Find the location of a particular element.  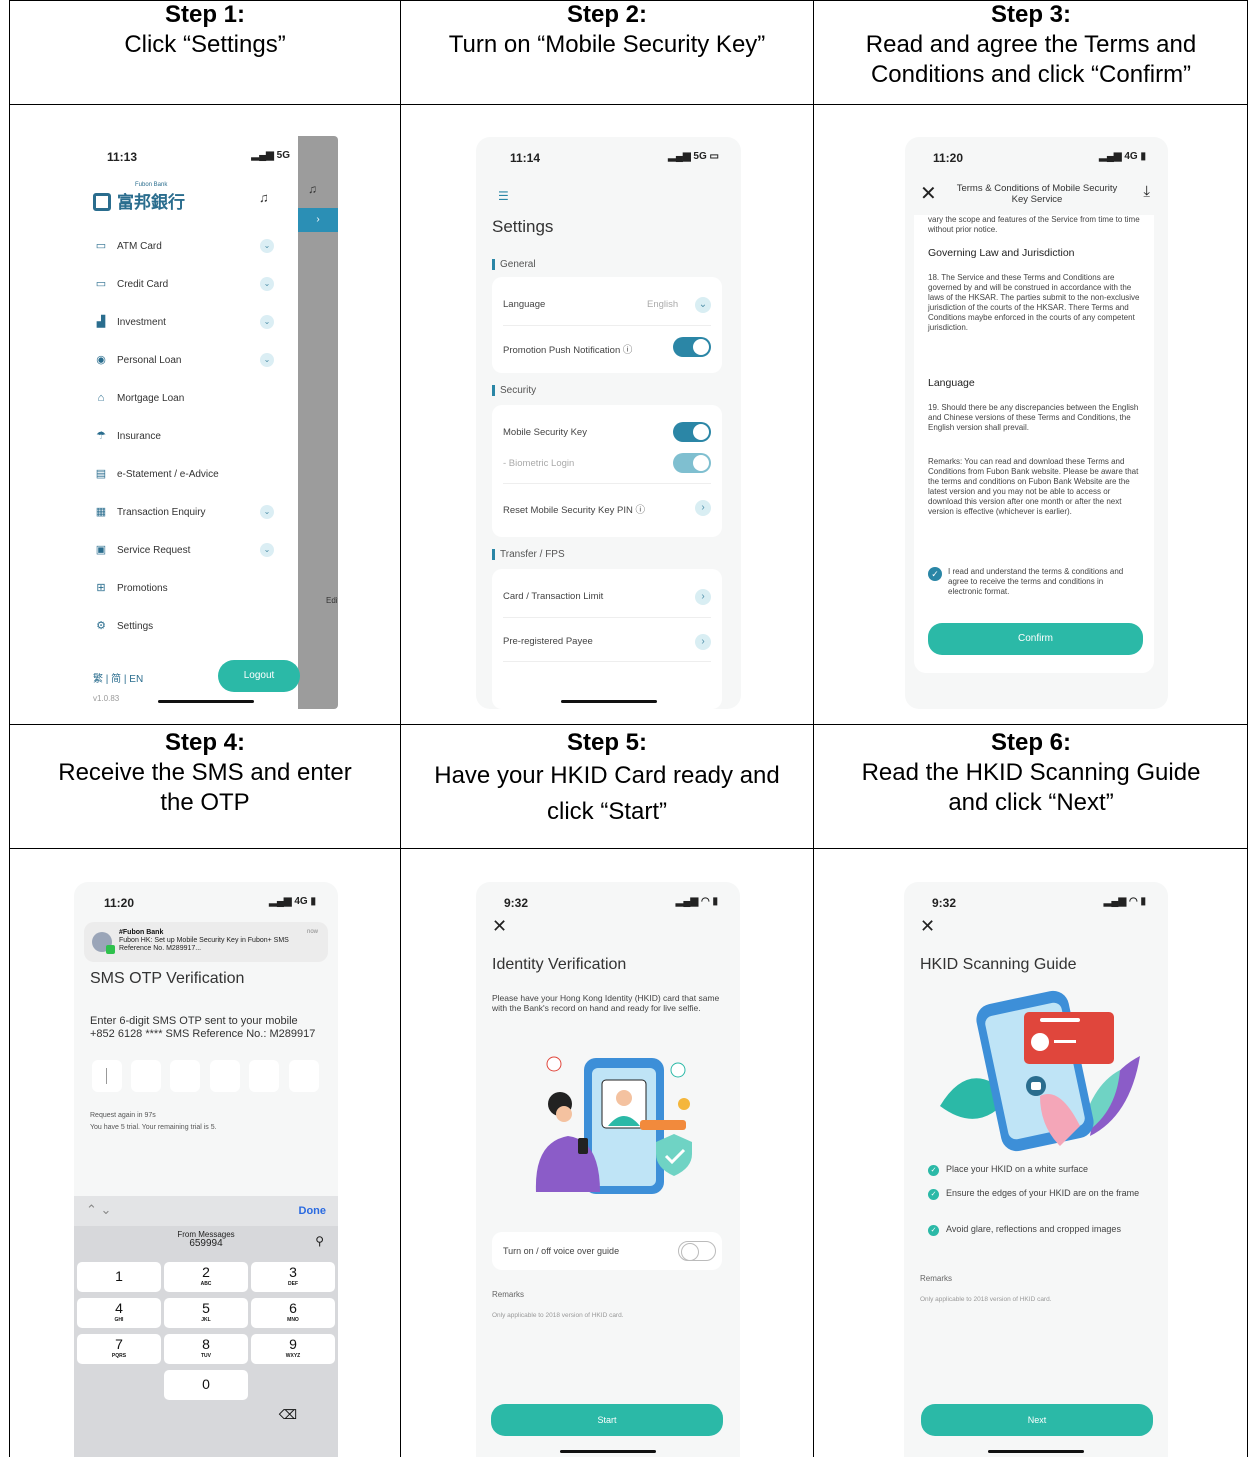

app-version: v1.0.83 is located at coordinates (106, 698).